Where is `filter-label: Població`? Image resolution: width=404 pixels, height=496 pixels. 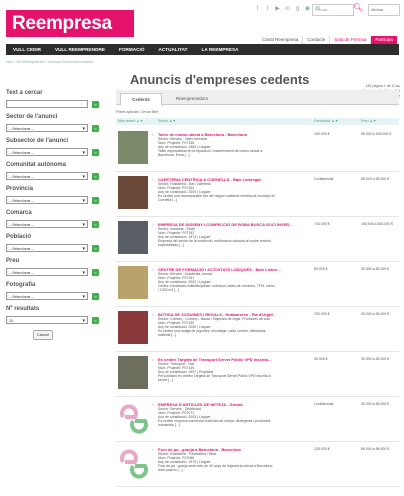 filter-label: Població is located at coordinates (19, 237).